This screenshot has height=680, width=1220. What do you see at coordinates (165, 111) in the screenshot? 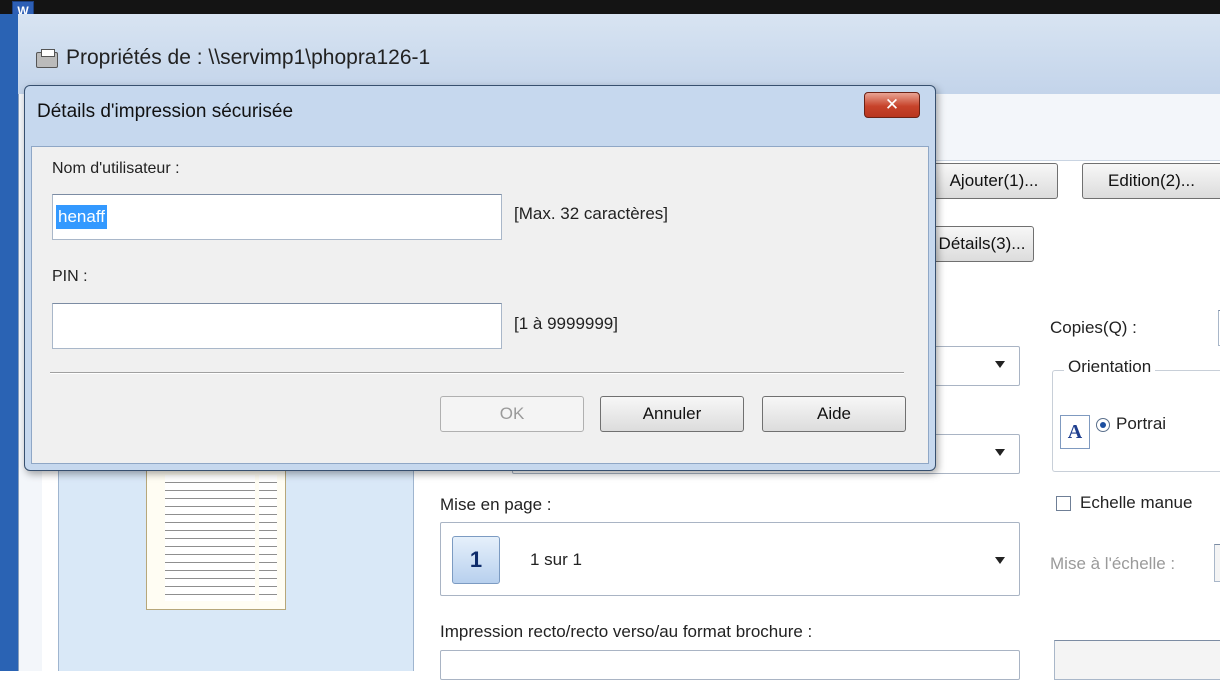
I see `dialog-title: Détails d'impression sécurisée` at bounding box center [165, 111].